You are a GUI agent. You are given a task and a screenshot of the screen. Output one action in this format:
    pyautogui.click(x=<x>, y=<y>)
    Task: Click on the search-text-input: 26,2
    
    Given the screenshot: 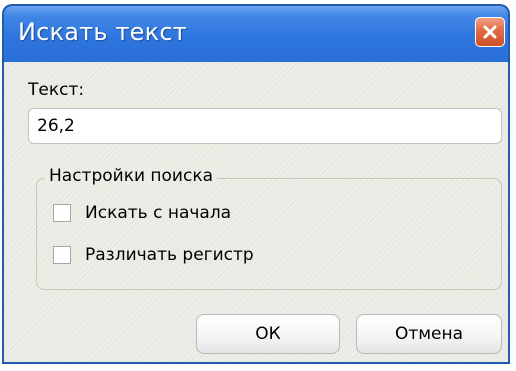 What is the action you would take?
    pyautogui.click(x=265, y=126)
    